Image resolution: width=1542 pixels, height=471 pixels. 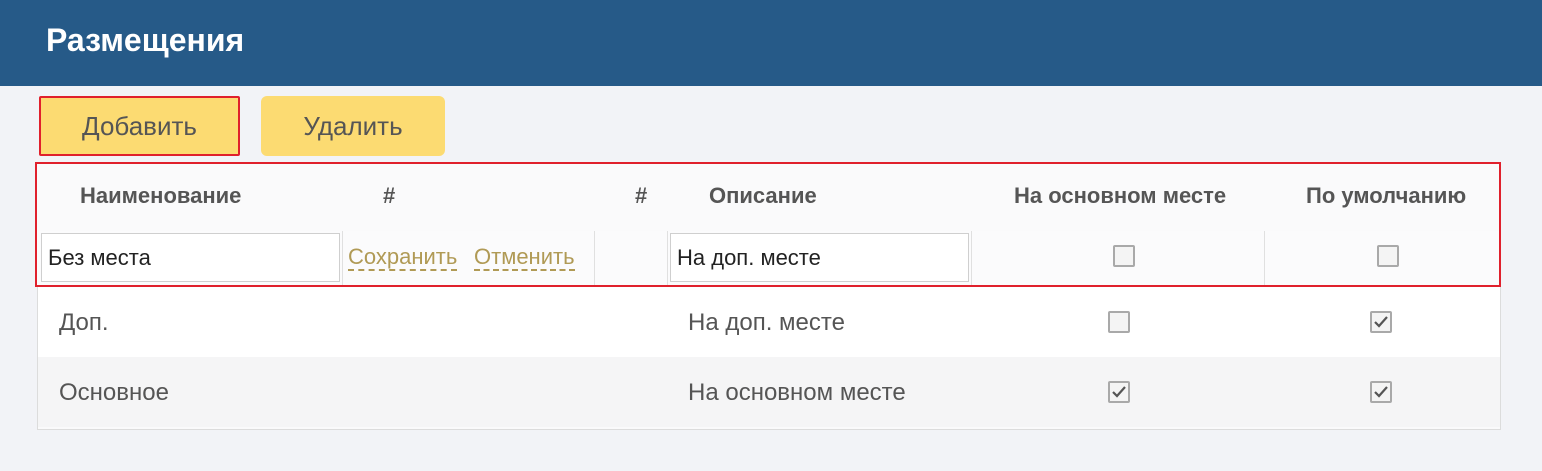 I want to click on column-header-main-place: На основном месте, so click(x=1120, y=196).